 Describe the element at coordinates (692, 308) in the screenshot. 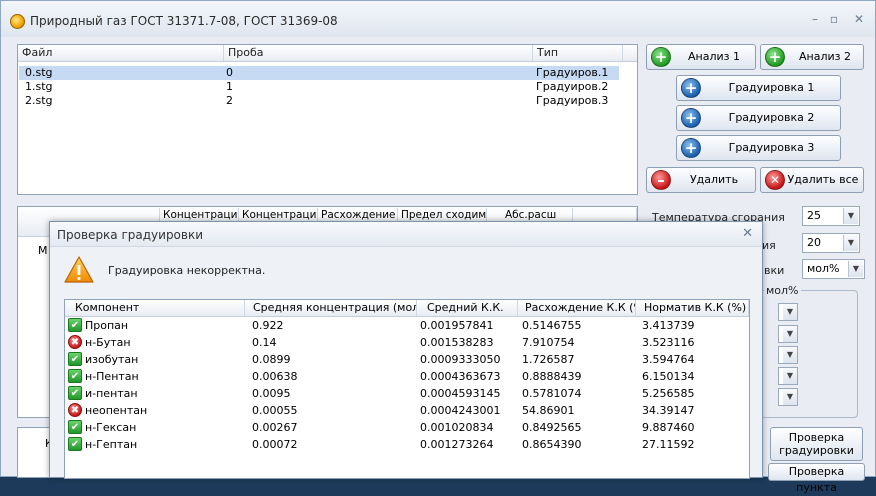

I see `column-header-kk-norm: Норматив К.К (%)` at that location.